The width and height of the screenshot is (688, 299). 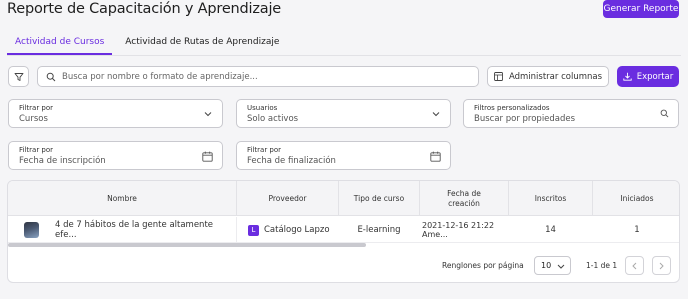 I want to click on previous-page-button, so click(x=634, y=265).